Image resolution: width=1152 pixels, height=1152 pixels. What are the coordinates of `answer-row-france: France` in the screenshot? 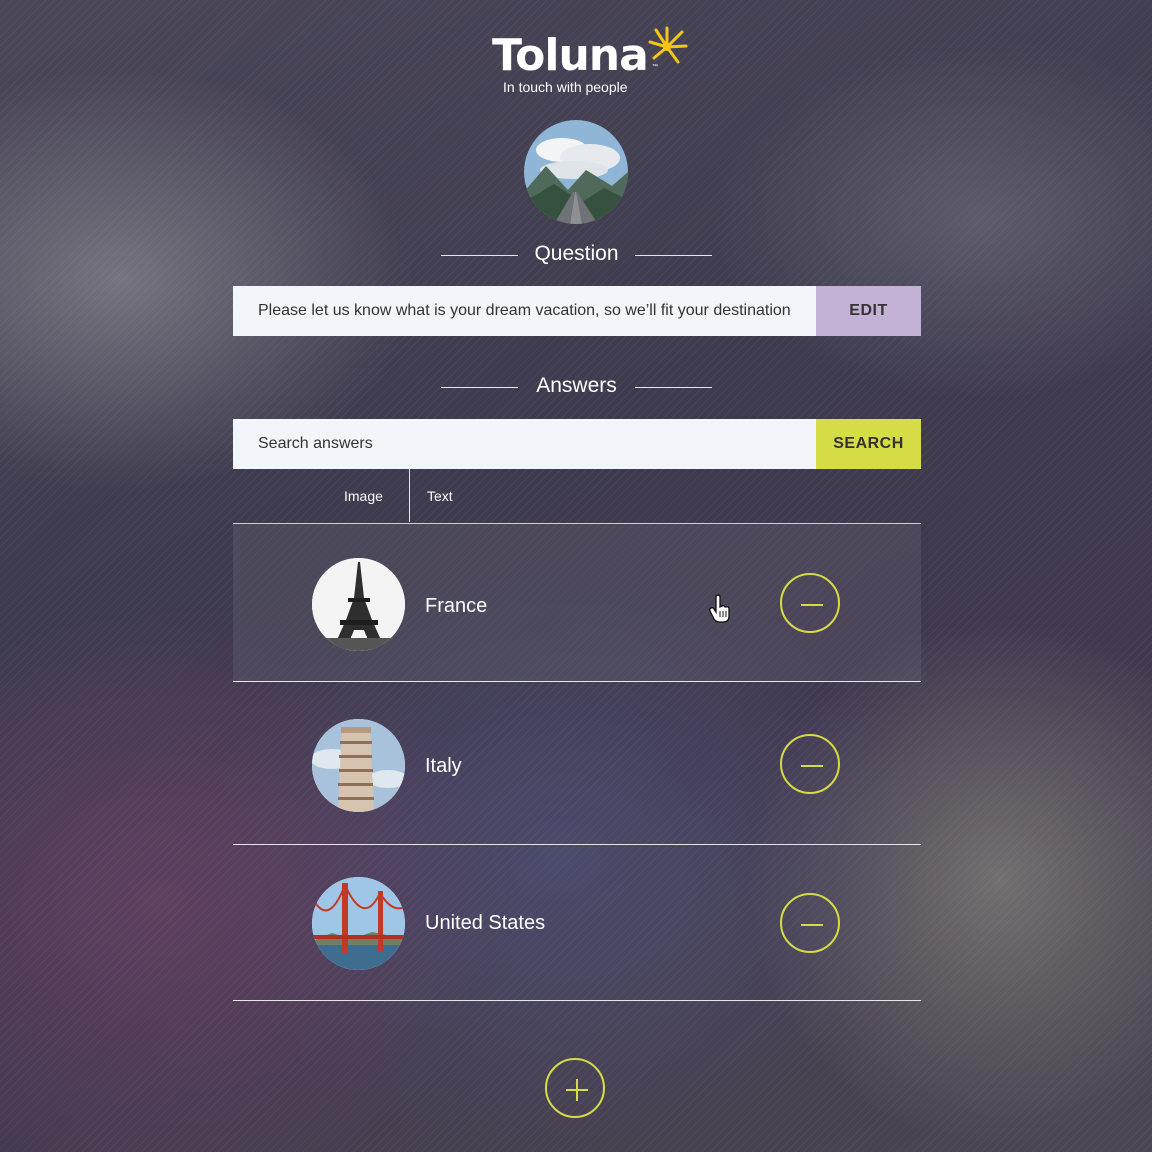 It's located at (577, 602).